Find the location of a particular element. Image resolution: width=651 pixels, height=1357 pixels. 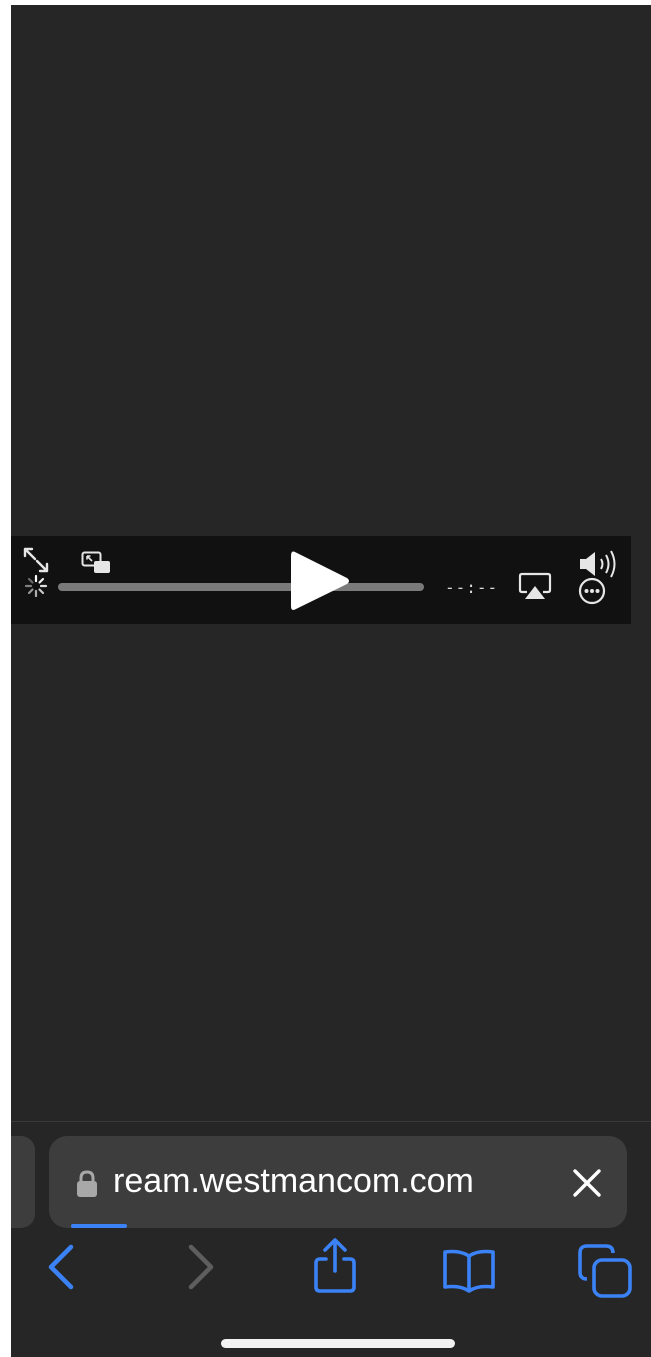

address-bar: ream.westmancom.com is located at coordinates (338, 1182).